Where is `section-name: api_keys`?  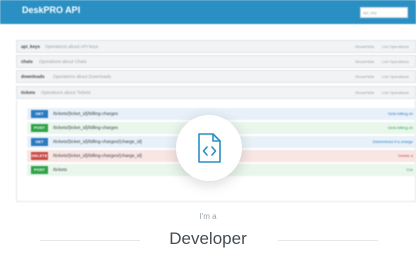 section-name: api_keys is located at coordinates (30, 46).